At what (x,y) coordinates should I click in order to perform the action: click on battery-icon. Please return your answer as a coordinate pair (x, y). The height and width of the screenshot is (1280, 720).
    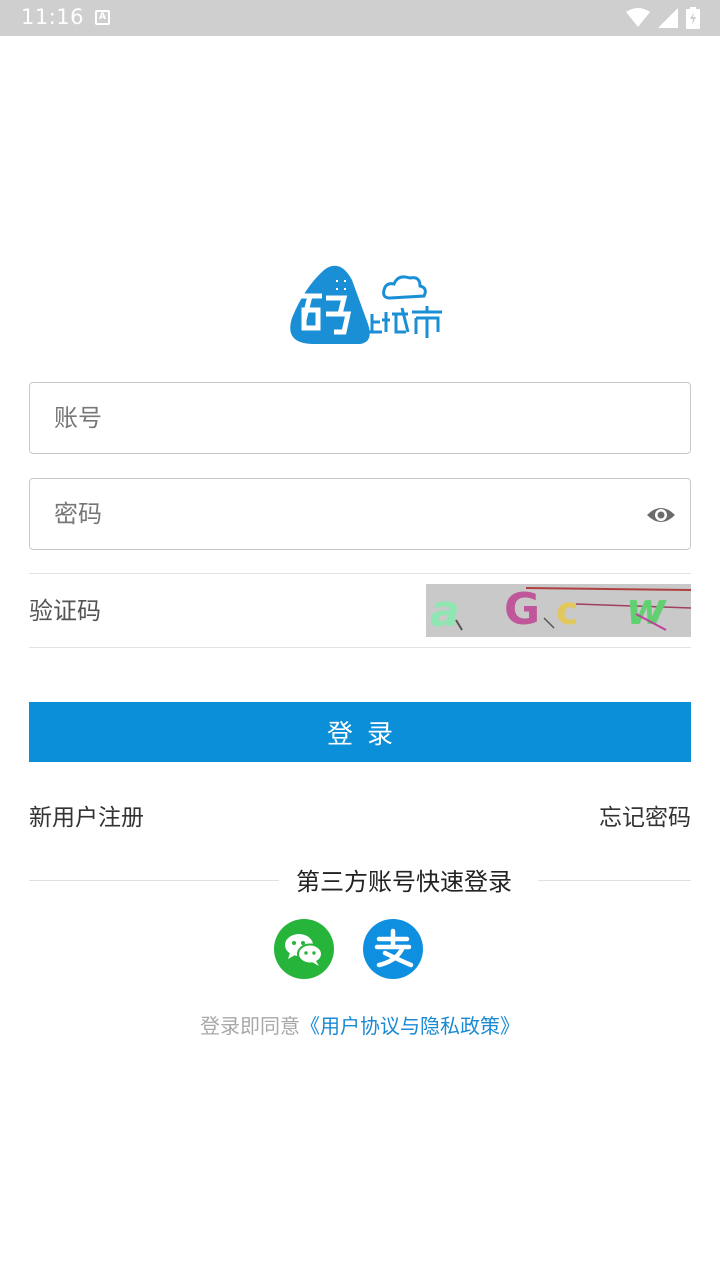
    Looking at the image, I should click on (693, 18).